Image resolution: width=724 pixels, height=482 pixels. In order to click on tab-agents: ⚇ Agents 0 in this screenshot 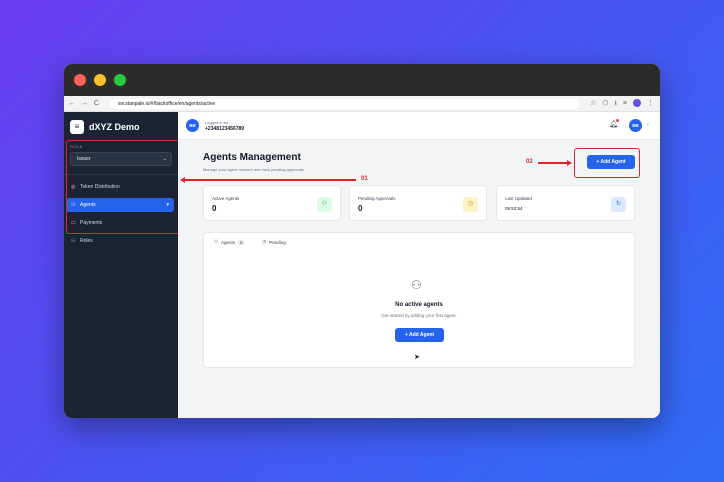, I will do `click(229, 242)`.